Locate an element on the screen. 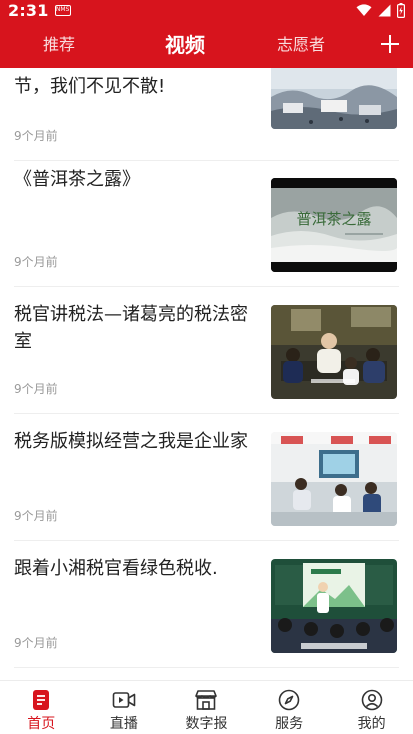  nav-profile: 我的 is located at coordinates (371, 707).